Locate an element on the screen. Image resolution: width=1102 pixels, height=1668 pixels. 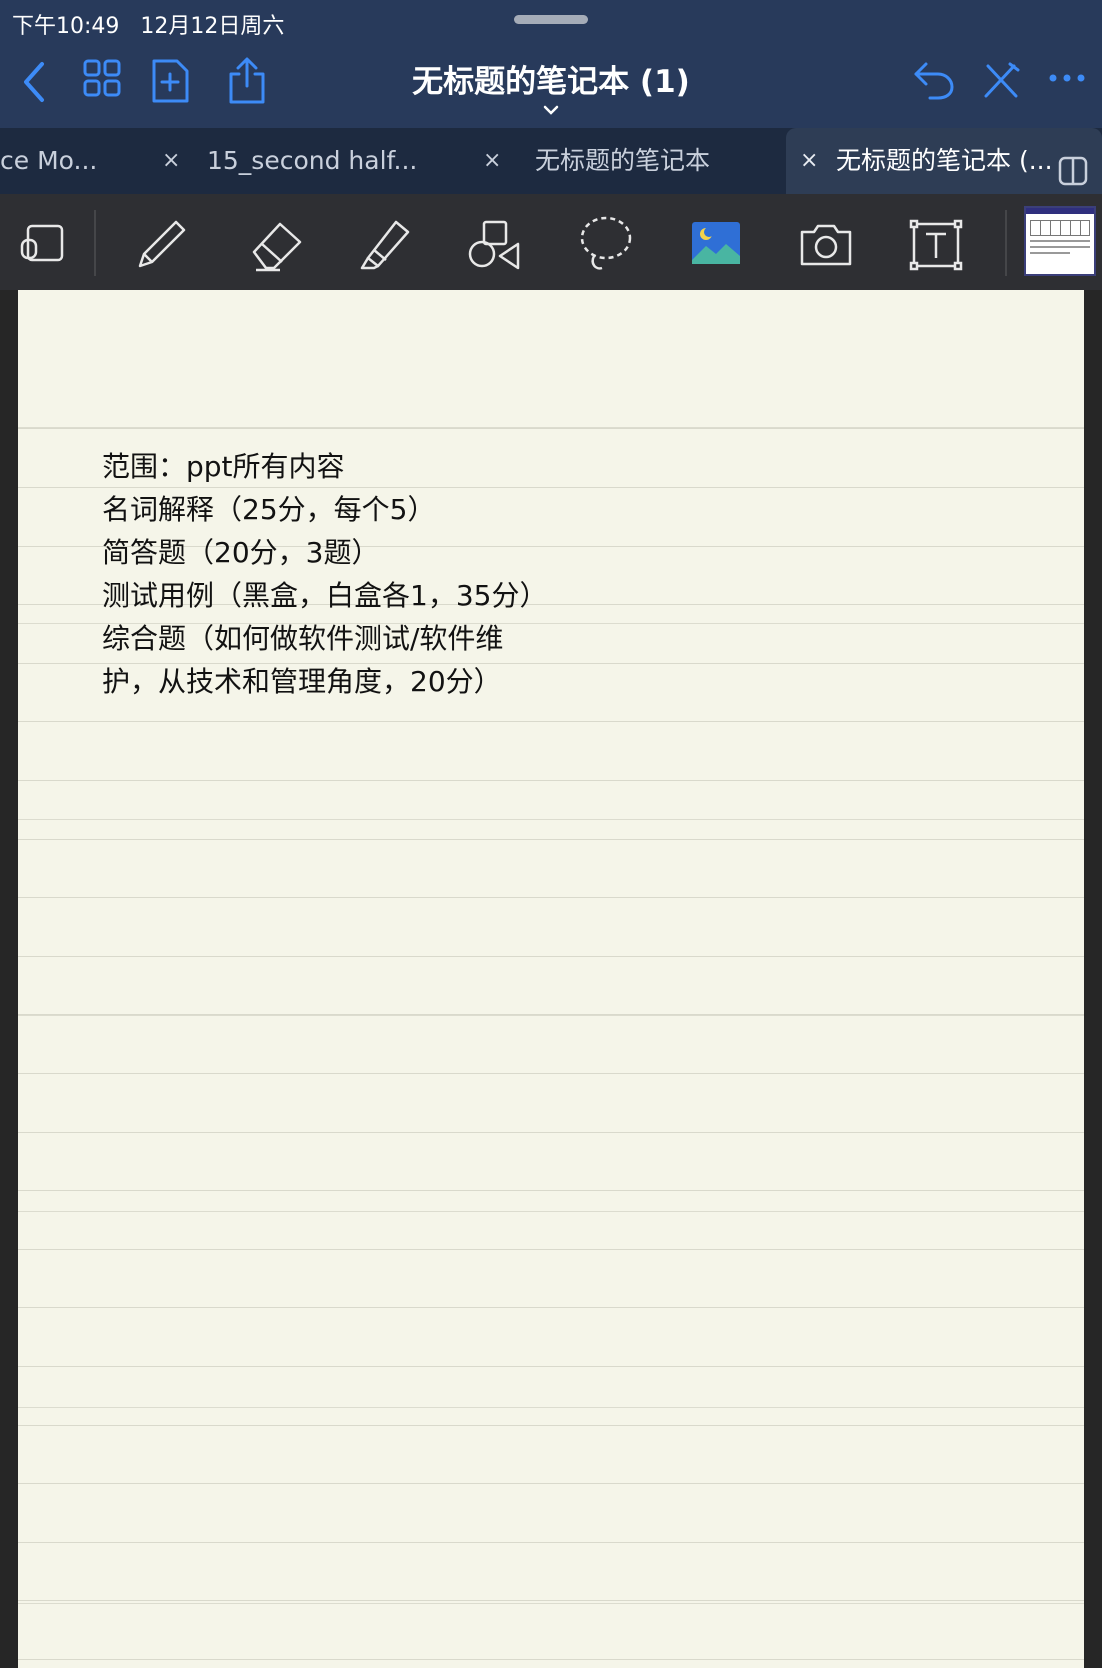
text-icon is located at coordinates (936, 244).